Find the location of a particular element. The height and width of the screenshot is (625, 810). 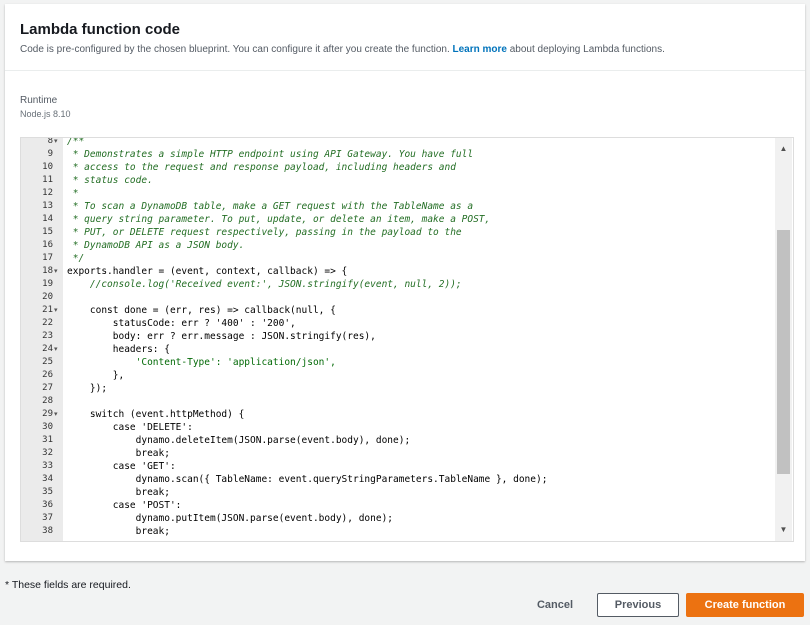

scroll-down-arrow-icon: ▼ is located at coordinates (783, 530).